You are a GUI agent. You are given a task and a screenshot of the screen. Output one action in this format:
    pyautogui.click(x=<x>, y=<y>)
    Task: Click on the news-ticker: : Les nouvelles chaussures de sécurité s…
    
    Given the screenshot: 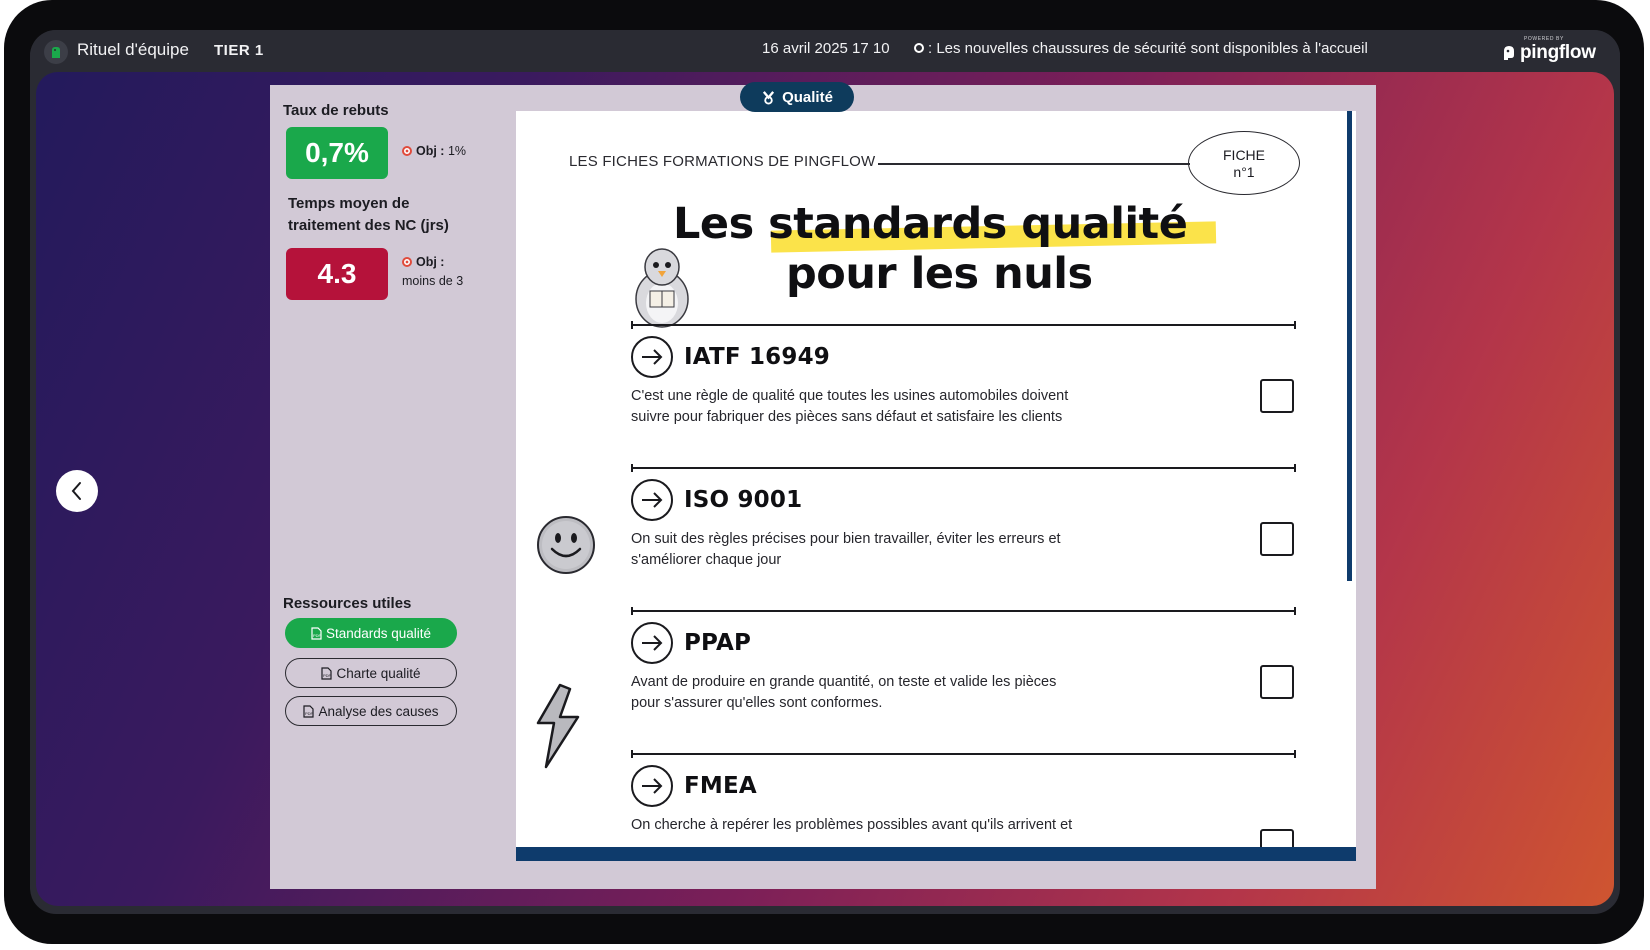 What is the action you would take?
    pyautogui.click(x=1148, y=48)
    